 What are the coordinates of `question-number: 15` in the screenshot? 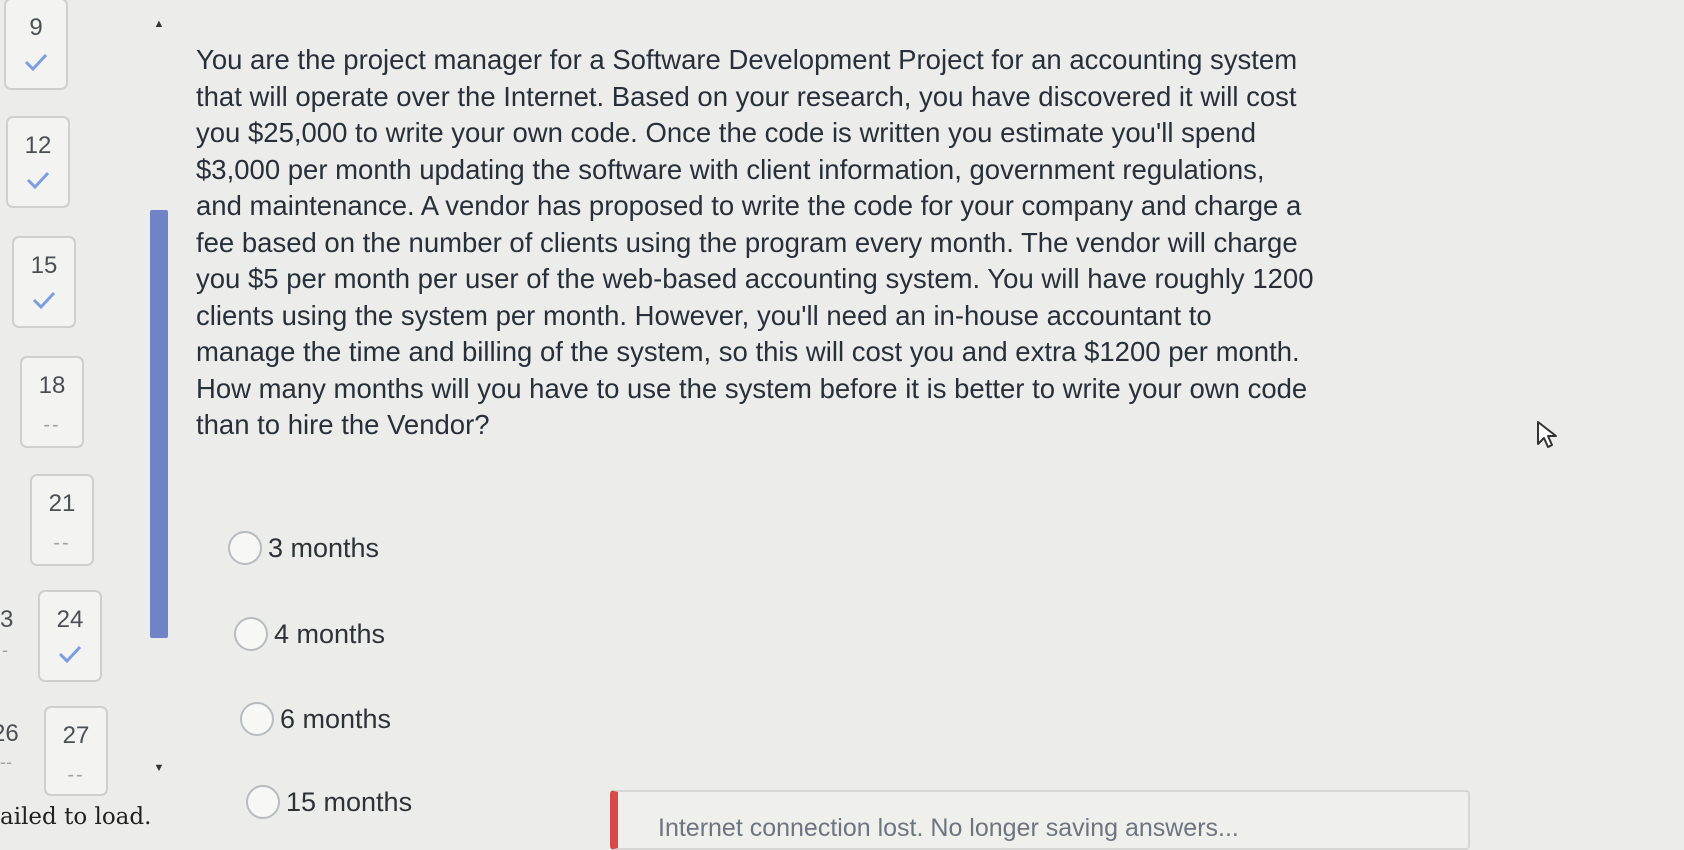 It's located at (44, 265).